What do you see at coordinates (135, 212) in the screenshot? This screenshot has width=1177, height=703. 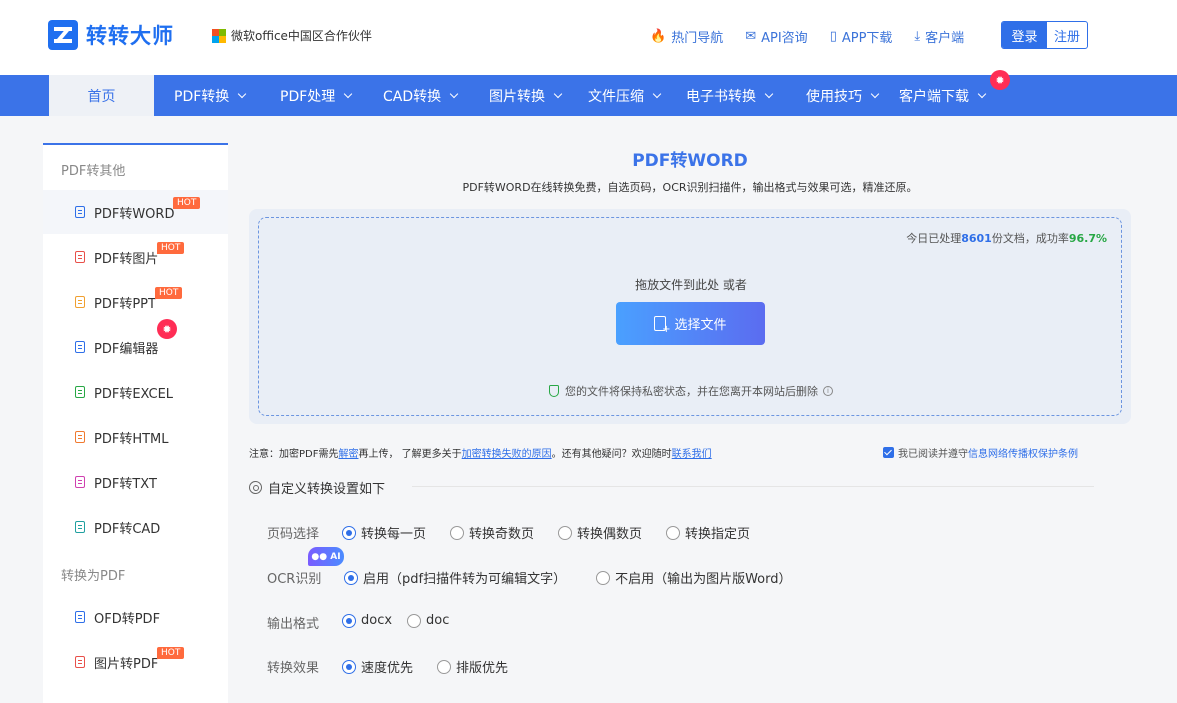 I see `sidebar-item-pdf-to-word: PDF转WORD HOT` at bounding box center [135, 212].